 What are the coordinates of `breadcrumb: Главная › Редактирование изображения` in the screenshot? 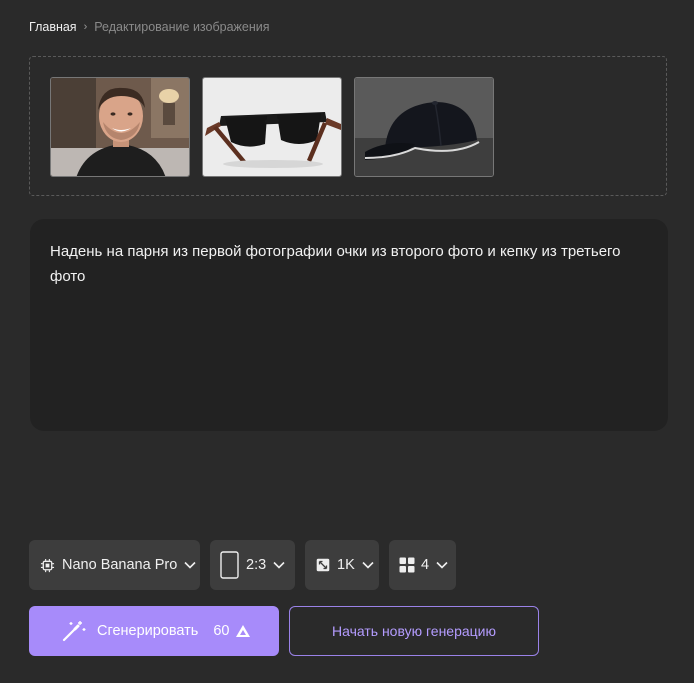 It's located at (149, 27).